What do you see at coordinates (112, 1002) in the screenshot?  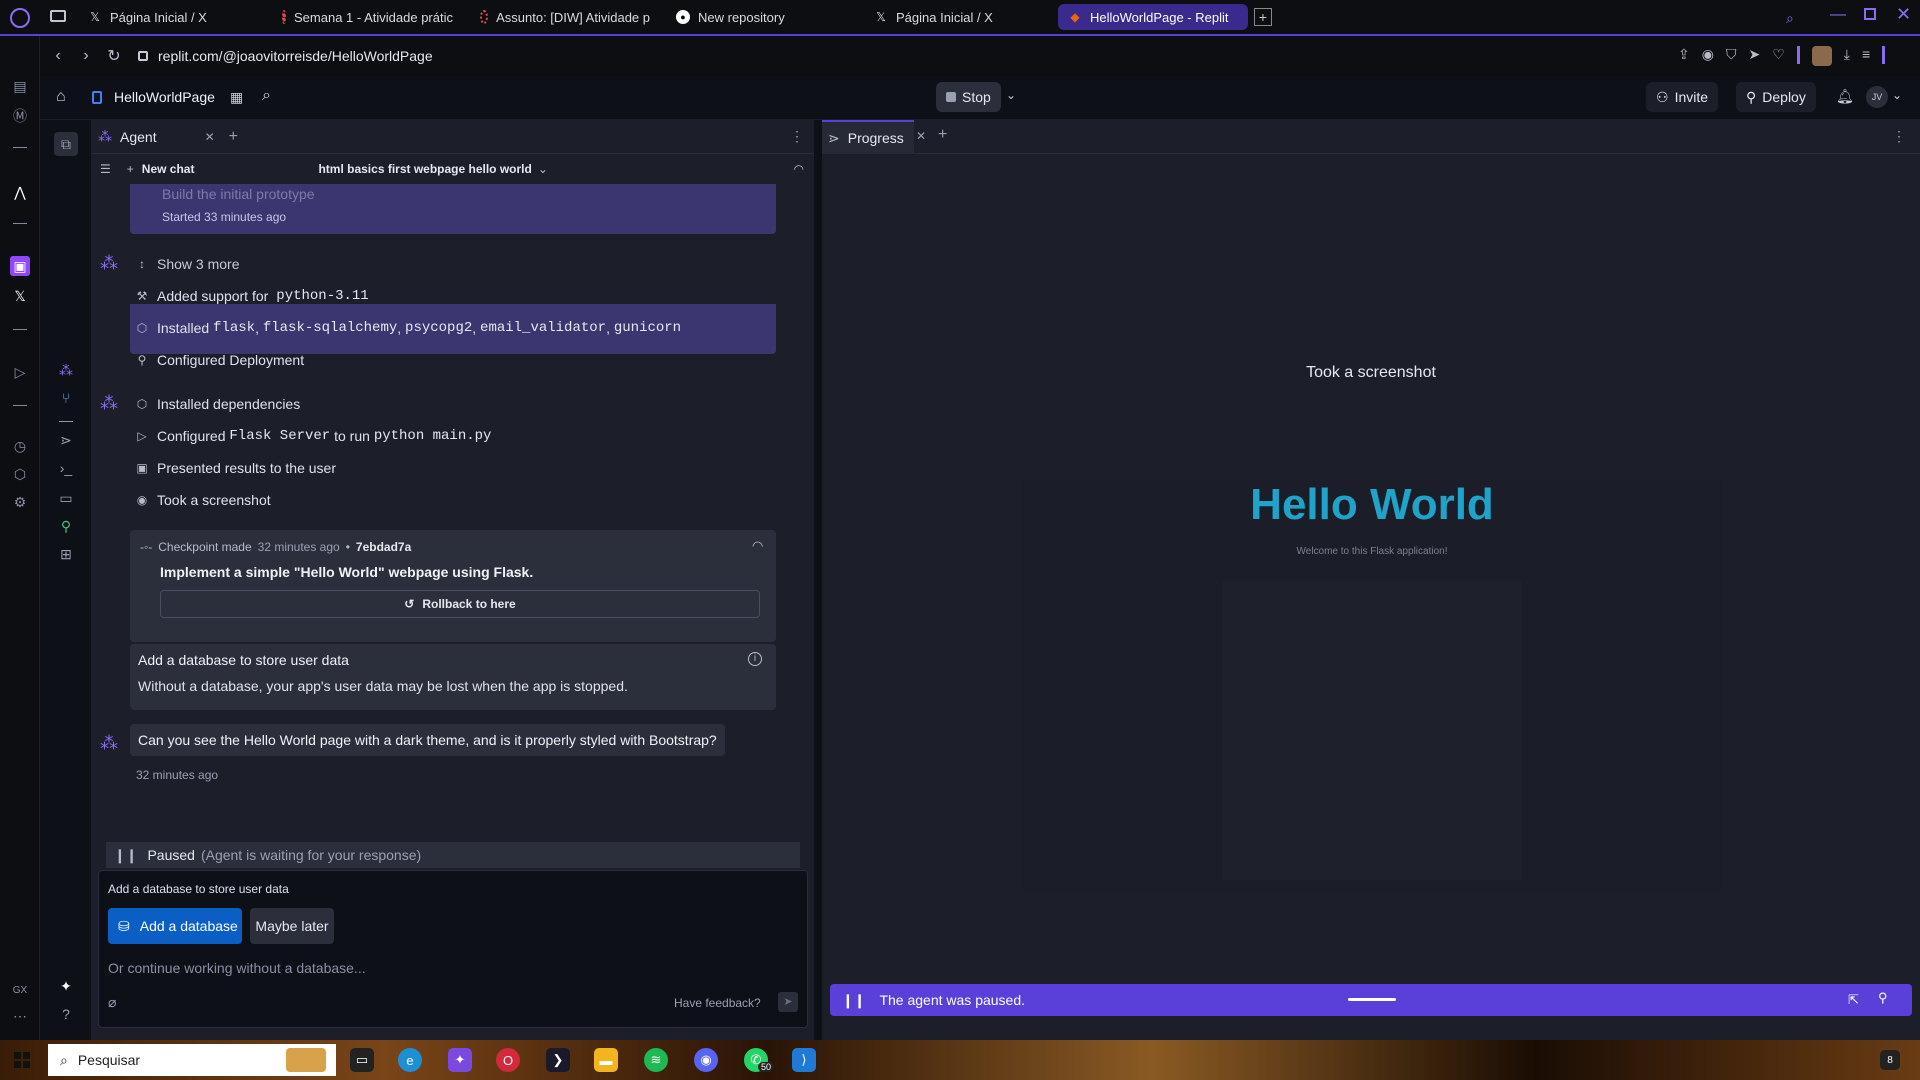 I see `attach-icon: ⌀` at bounding box center [112, 1002].